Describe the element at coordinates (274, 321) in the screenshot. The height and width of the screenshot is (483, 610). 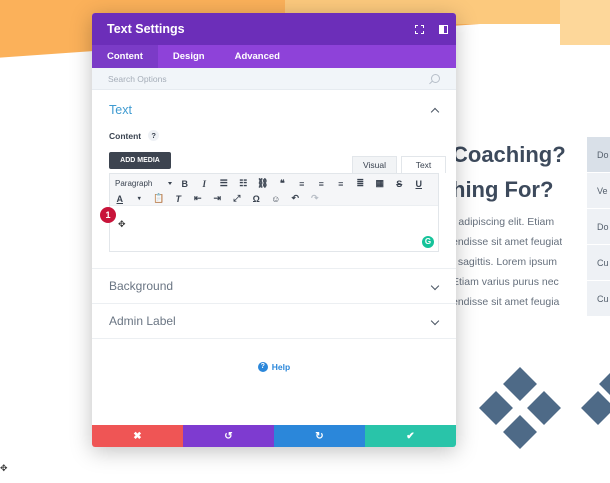
I see `admin-label-section-header: Admin Label` at that location.